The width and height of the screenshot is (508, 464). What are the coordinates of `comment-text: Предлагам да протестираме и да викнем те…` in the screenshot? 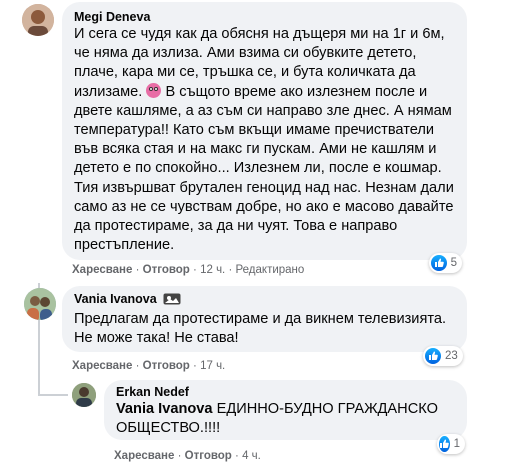 It's located at (260, 329).